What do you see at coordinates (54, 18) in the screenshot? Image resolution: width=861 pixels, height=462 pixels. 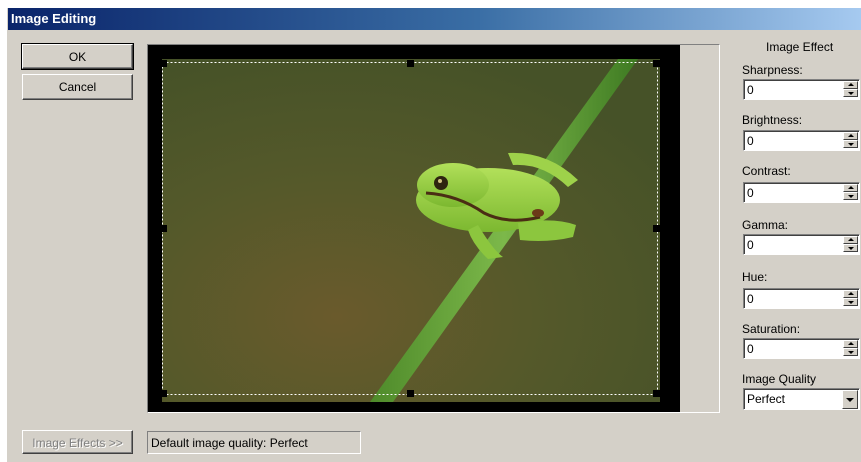 I see `window-title: Image Editing` at bounding box center [54, 18].